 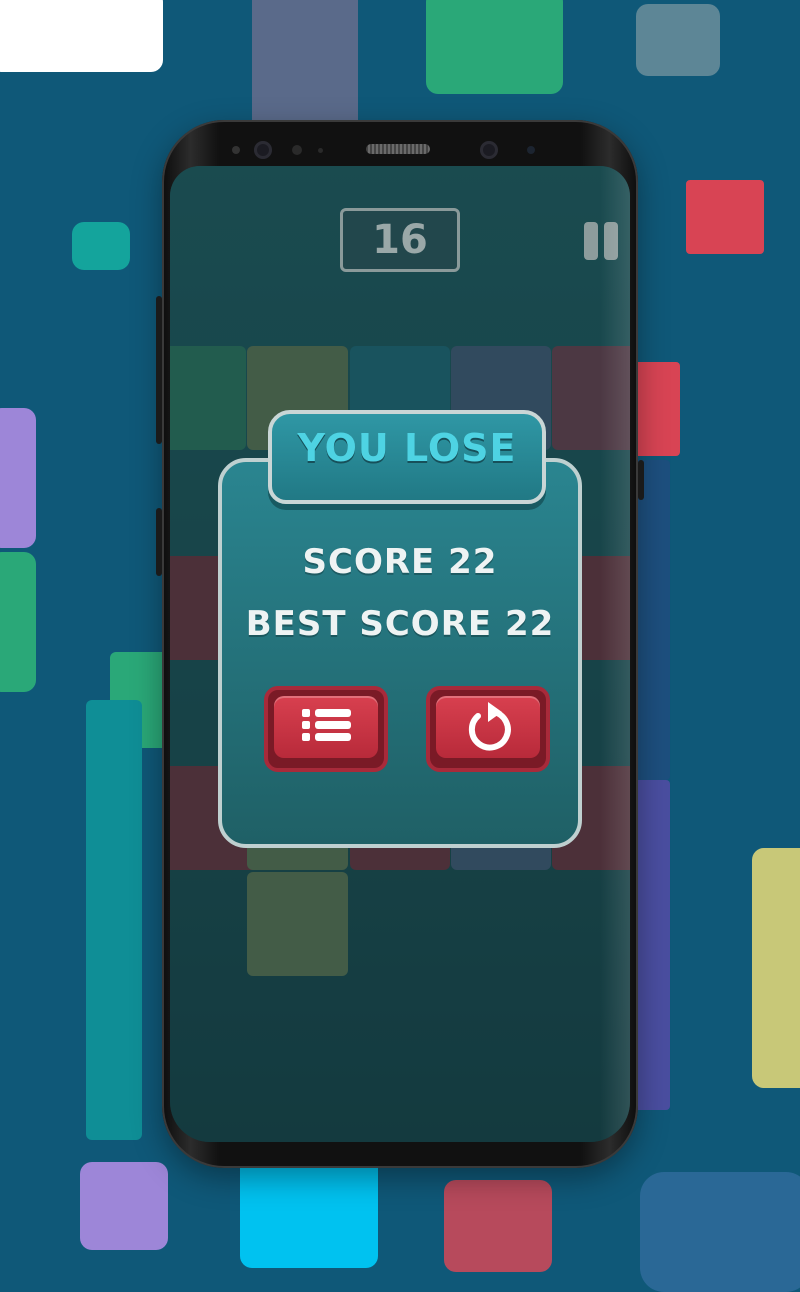 I want to click on phone-side-button-left-top, so click(x=159, y=370).